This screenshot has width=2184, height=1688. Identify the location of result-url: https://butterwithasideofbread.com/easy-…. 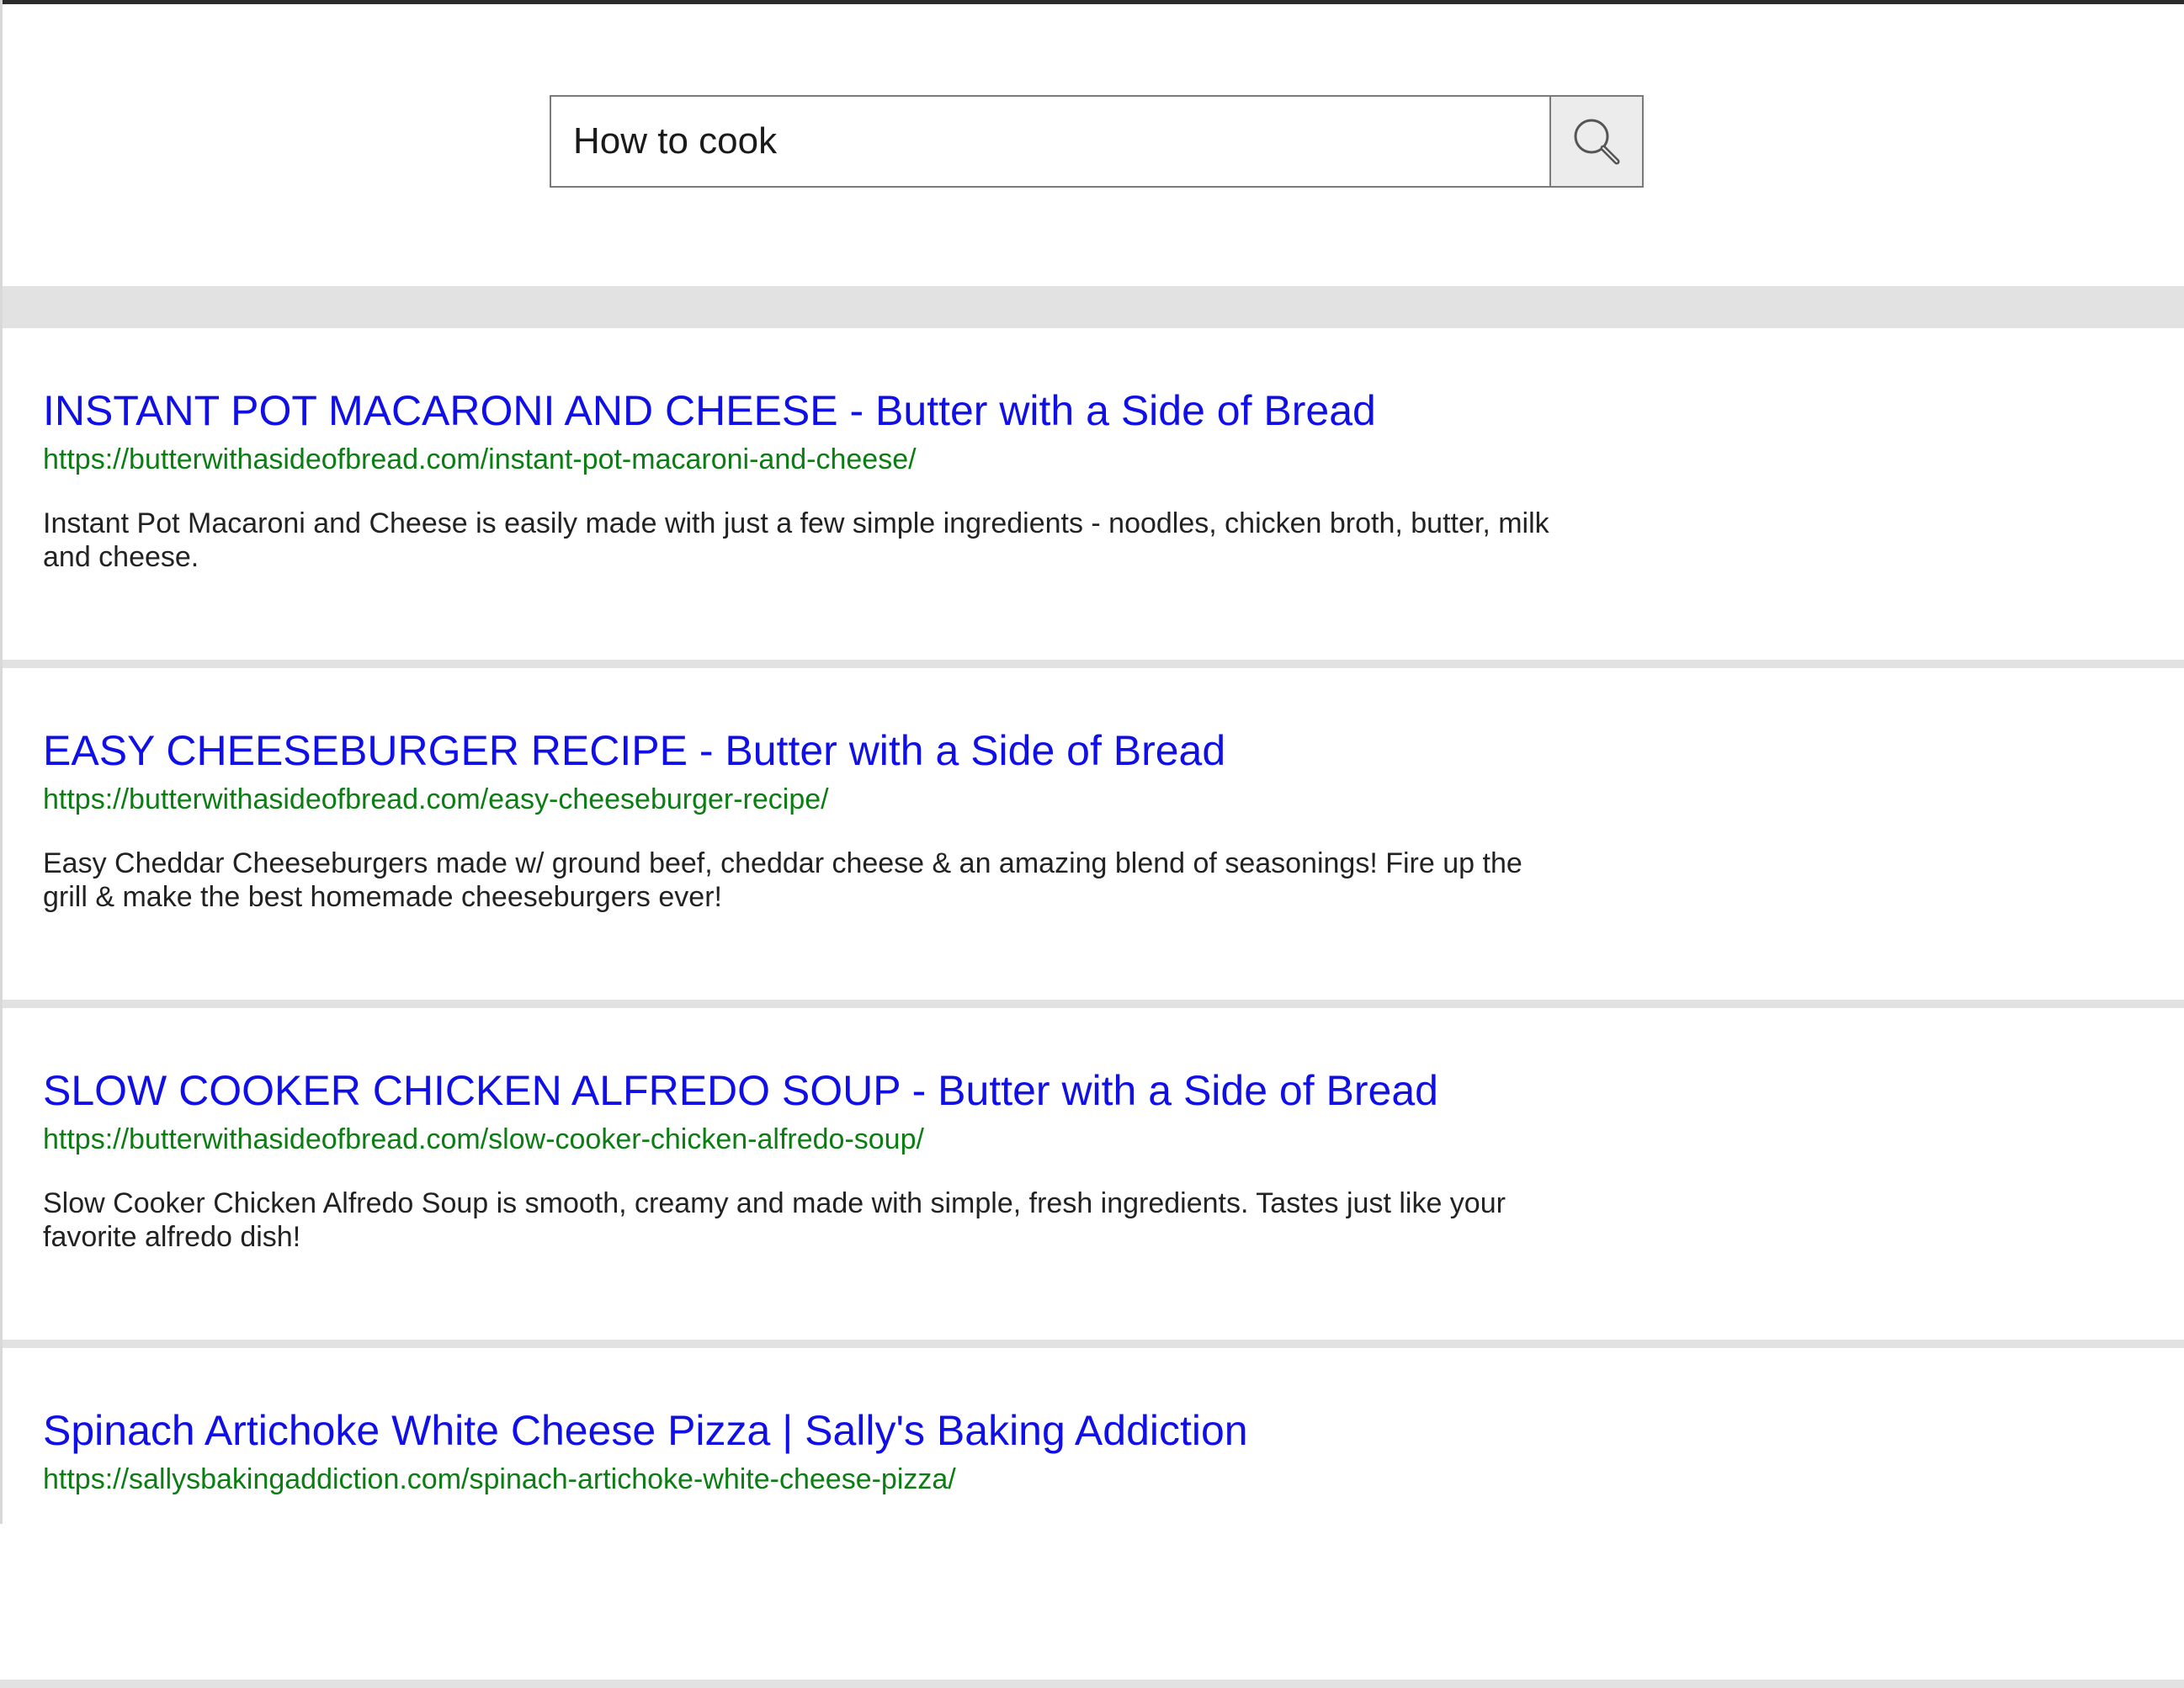
(1113, 799).